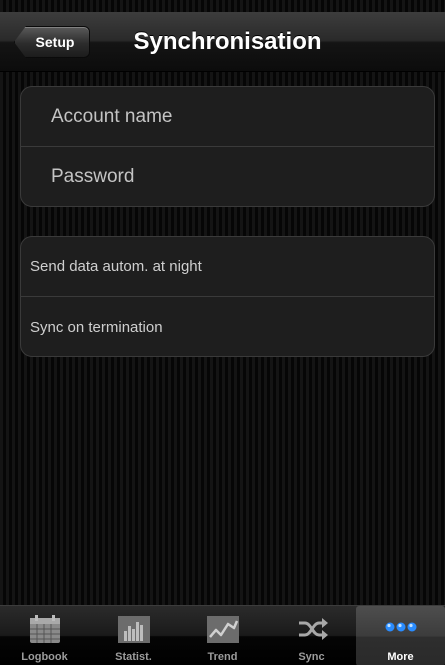 This screenshot has width=445, height=665. What do you see at coordinates (222, 657) in the screenshot?
I see `tab-label: Trend` at bounding box center [222, 657].